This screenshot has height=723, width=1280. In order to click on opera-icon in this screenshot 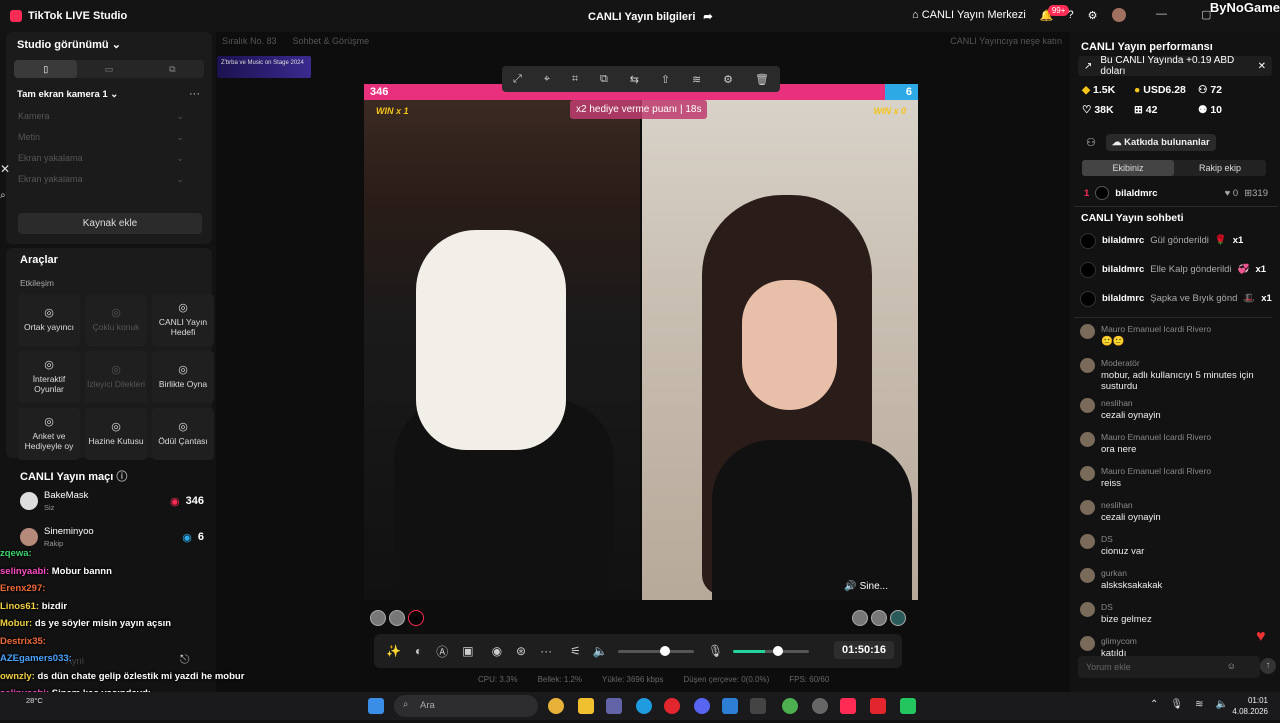, I will do `click(672, 706)`.